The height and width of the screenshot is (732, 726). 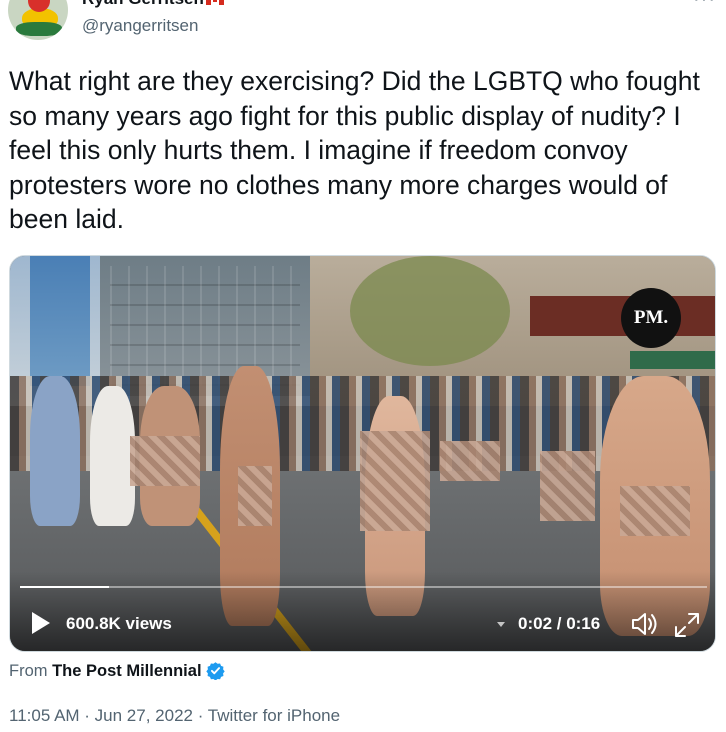 I want to click on tweet-source: From The Post Millennial, so click(x=117, y=671).